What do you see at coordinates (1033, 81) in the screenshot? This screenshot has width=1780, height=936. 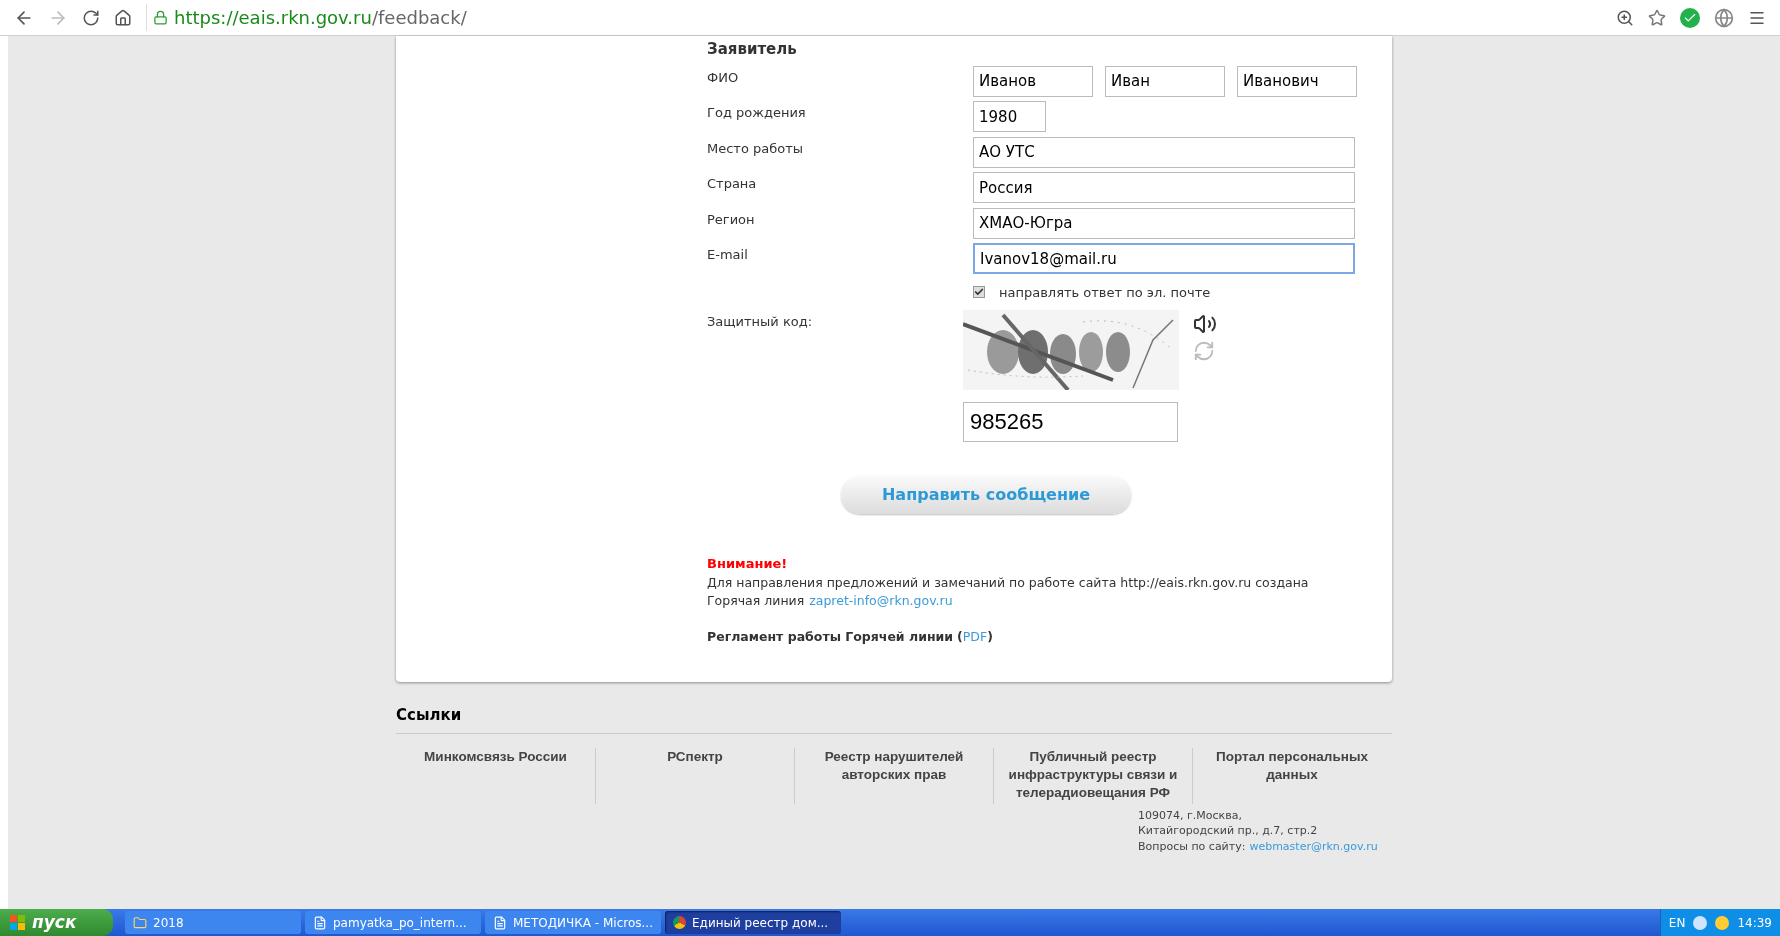 I see `input-field: Иванов` at bounding box center [1033, 81].